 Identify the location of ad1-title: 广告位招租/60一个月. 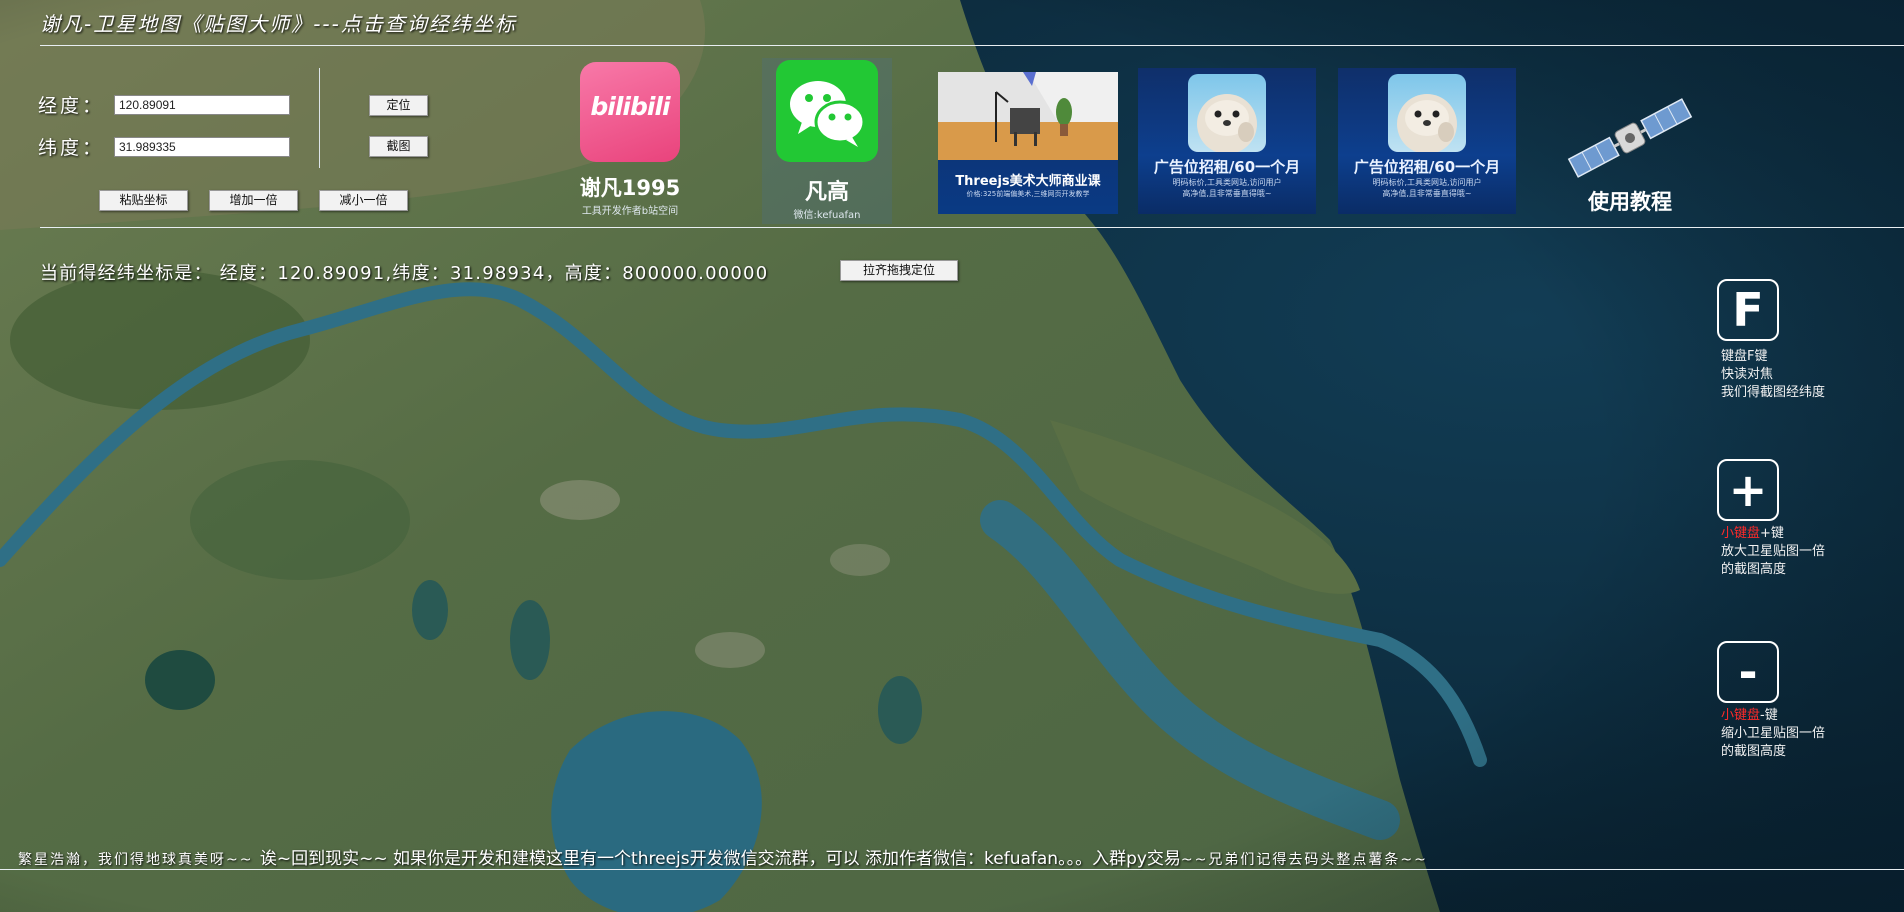
(1227, 167).